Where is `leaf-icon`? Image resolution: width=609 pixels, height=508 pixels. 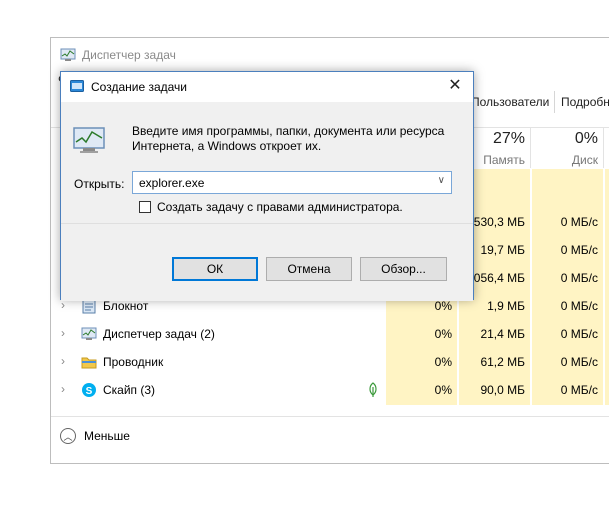
leaf-icon is located at coordinates (373, 389).